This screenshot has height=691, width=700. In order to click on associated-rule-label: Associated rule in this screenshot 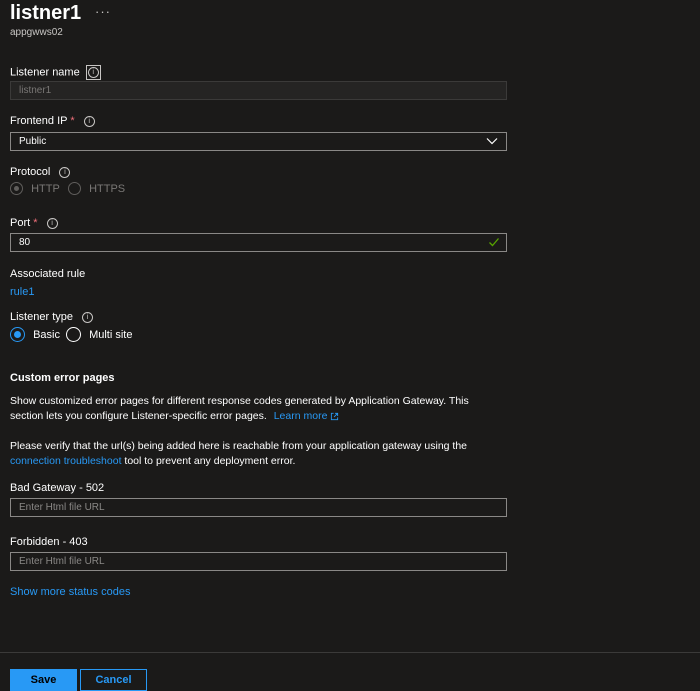, I will do `click(48, 274)`.